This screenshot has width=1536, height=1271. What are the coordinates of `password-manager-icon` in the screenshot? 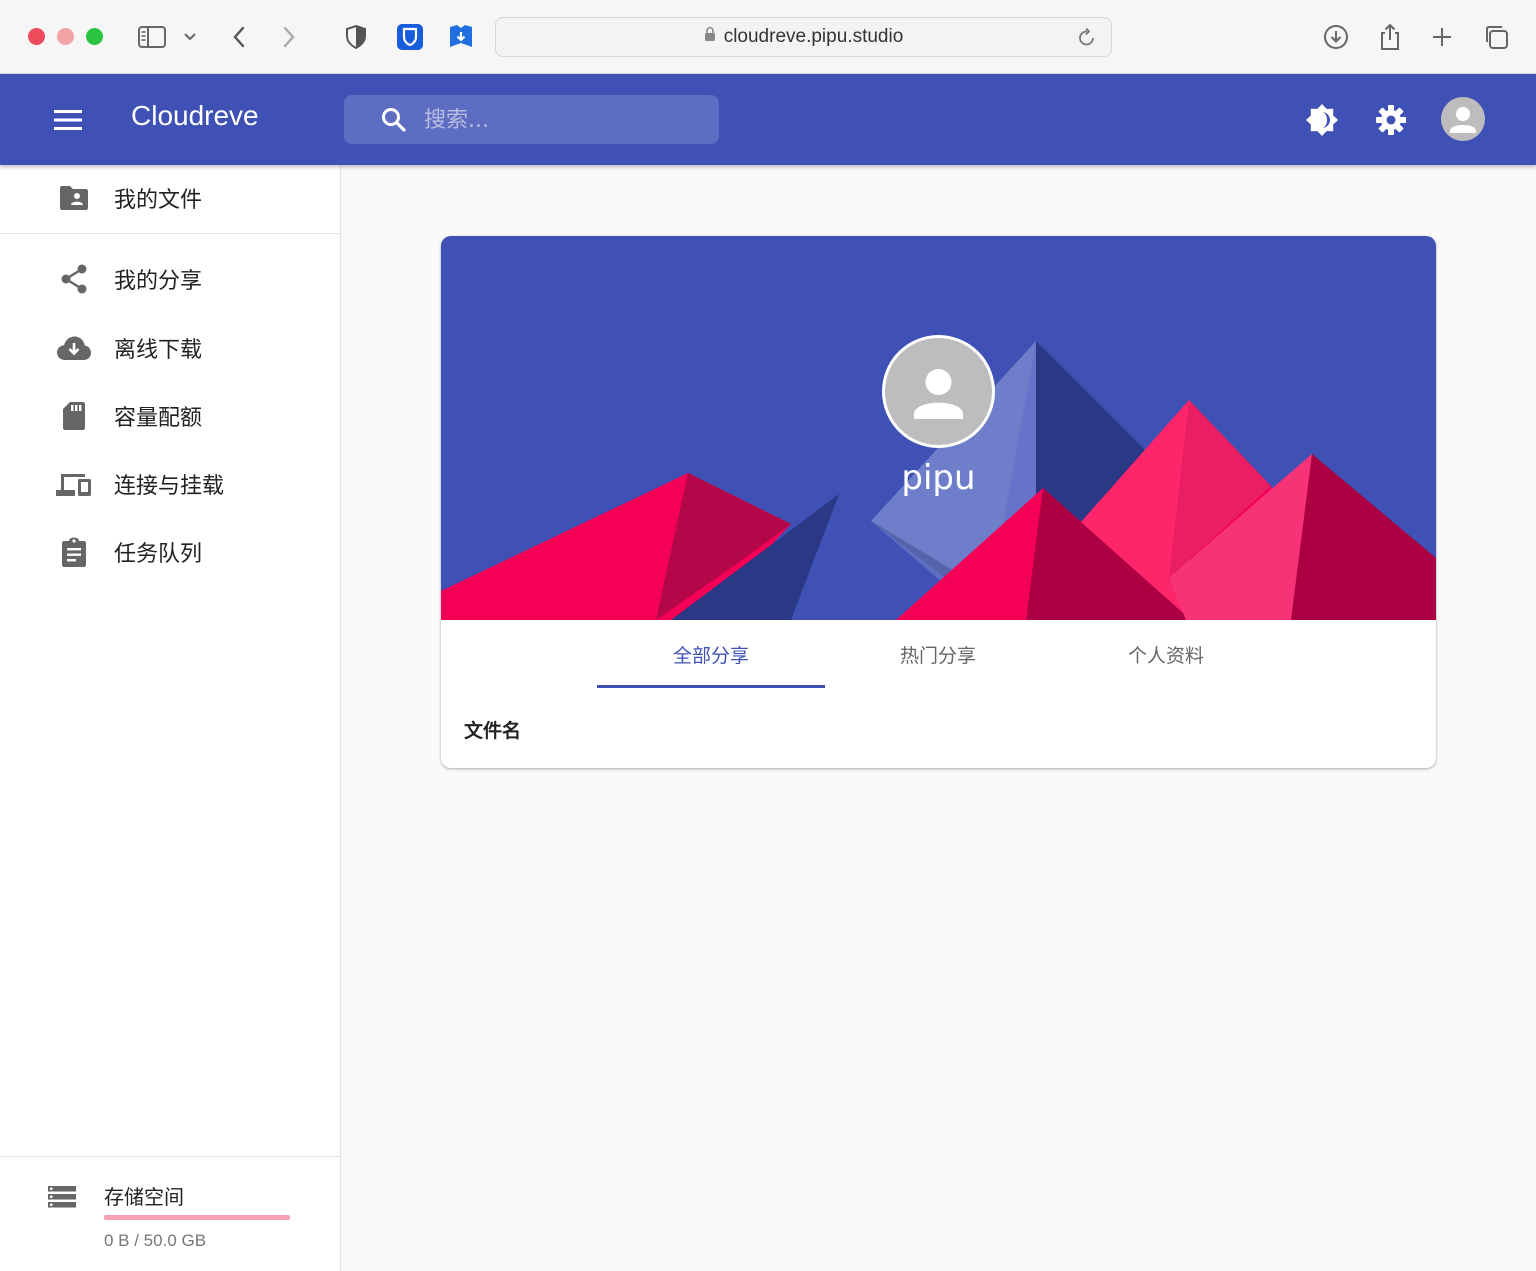 It's located at (410, 37).